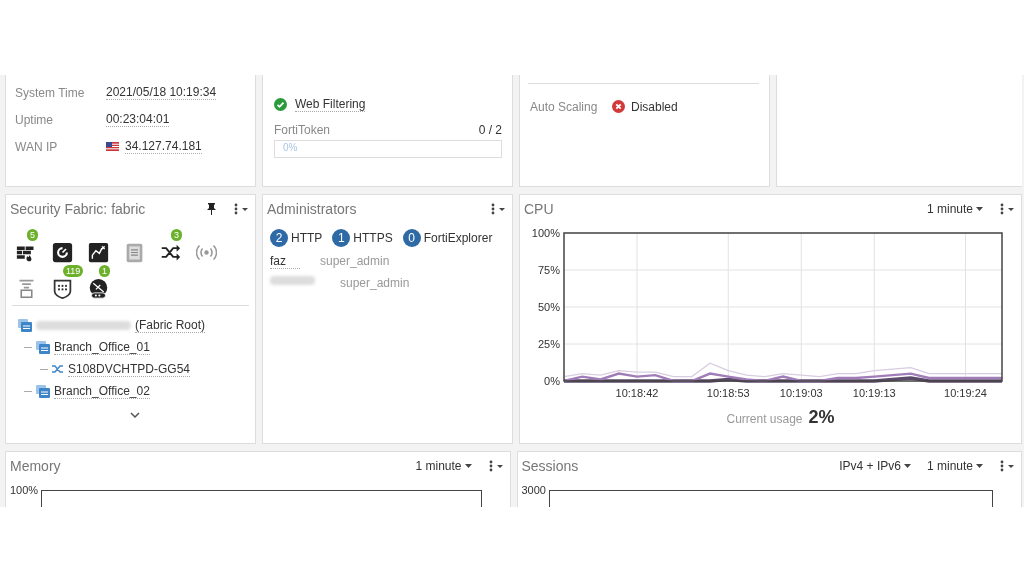  I want to click on field-value: 2021/05/18 10:19:34, so click(161, 92).